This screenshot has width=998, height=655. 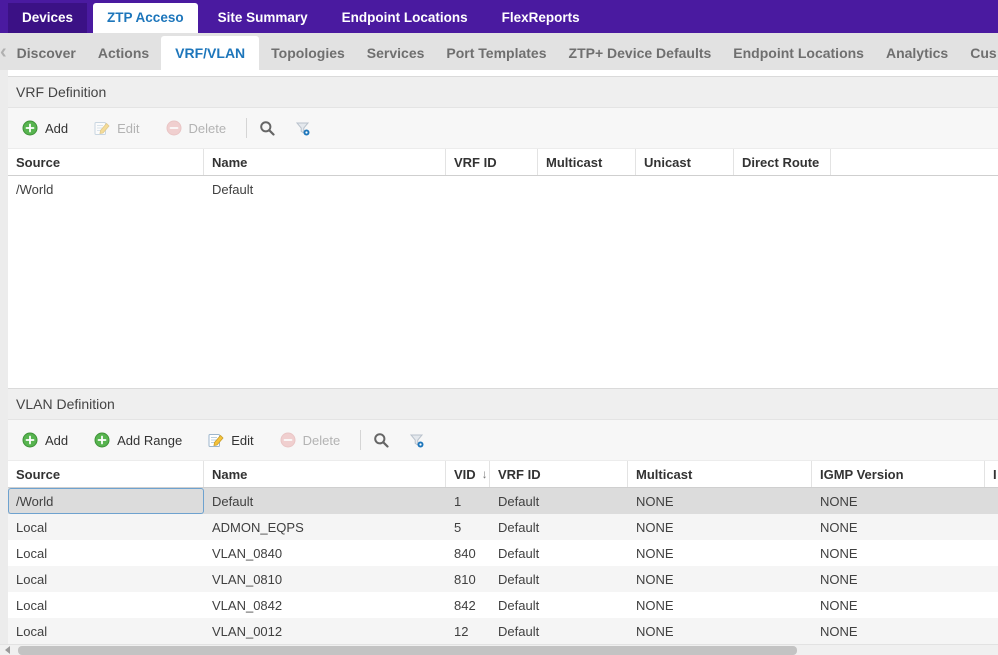 I want to click on vlan-column-header-i: I, so click(x=991, y=474).